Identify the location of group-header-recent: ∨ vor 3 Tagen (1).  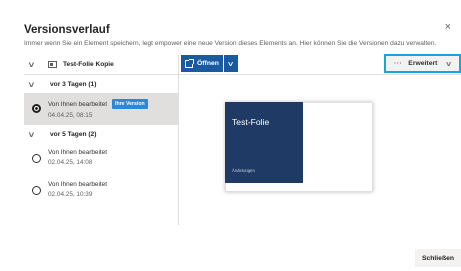
(101, 84).